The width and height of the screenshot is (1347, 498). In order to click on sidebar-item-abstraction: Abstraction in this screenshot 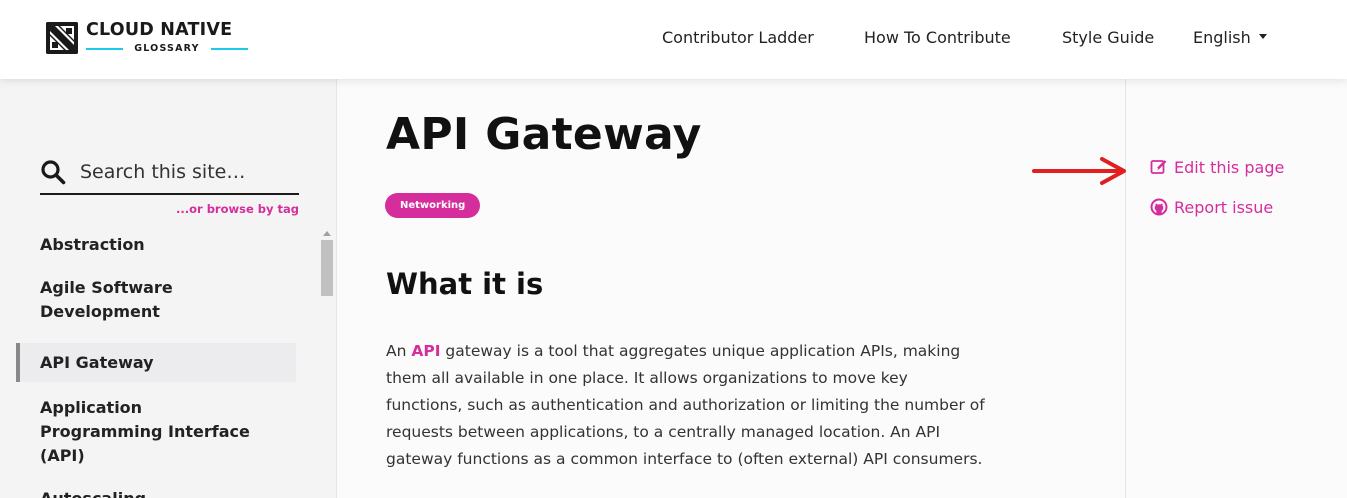, I will do `click(156, 253)`.